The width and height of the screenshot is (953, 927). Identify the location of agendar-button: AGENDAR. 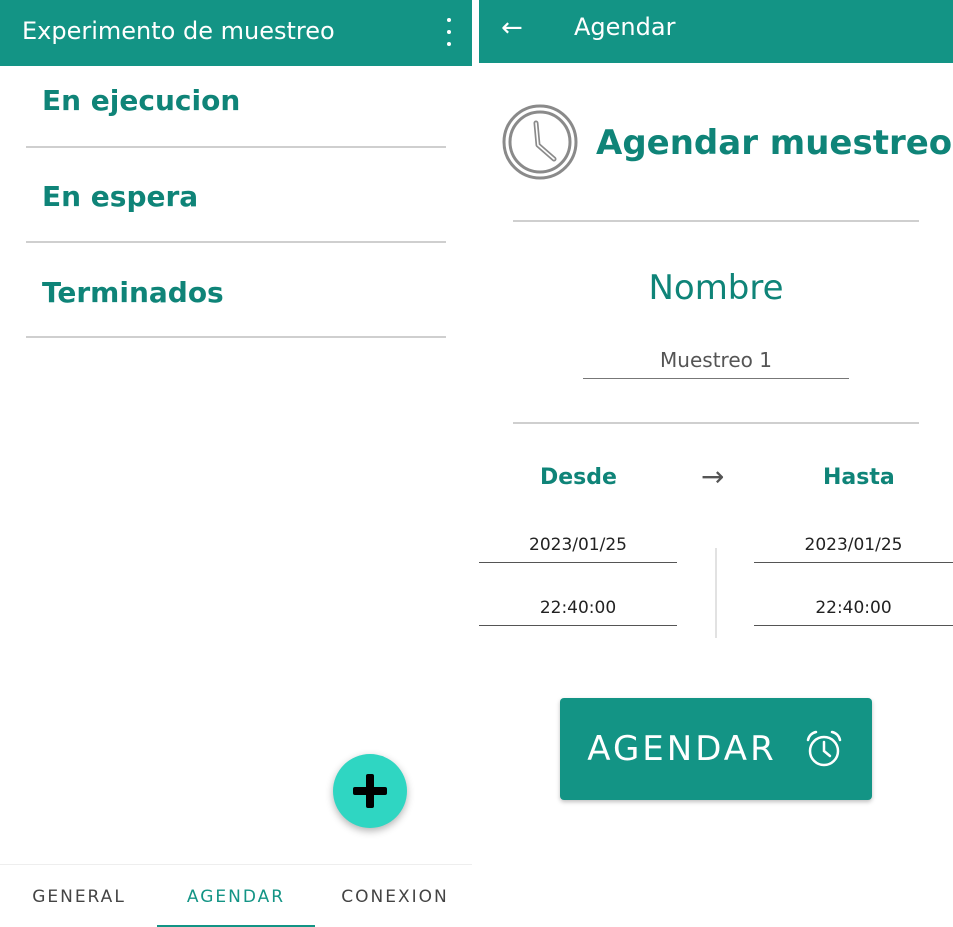
(716, 749).